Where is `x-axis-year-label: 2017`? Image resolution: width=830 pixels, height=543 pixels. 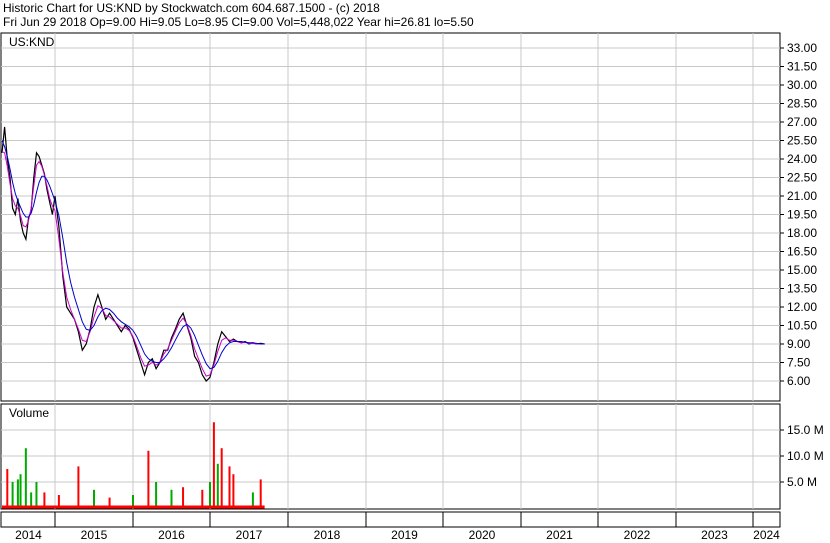 x-axis-year-label: 2017 is located at coordinates (249, 535).